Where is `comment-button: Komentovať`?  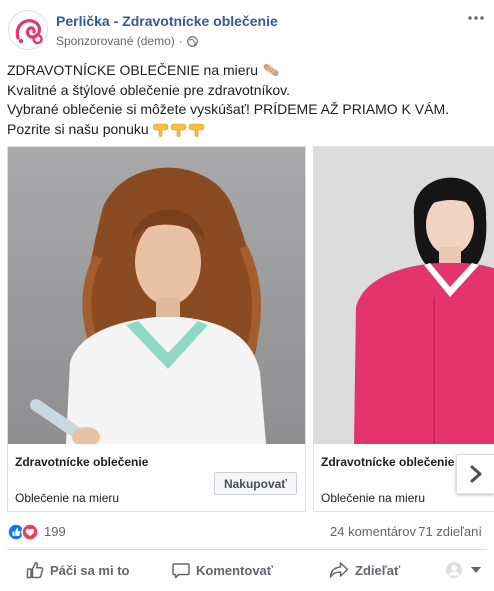 comment-button: Komentovať is located at coordinates (222, 570).